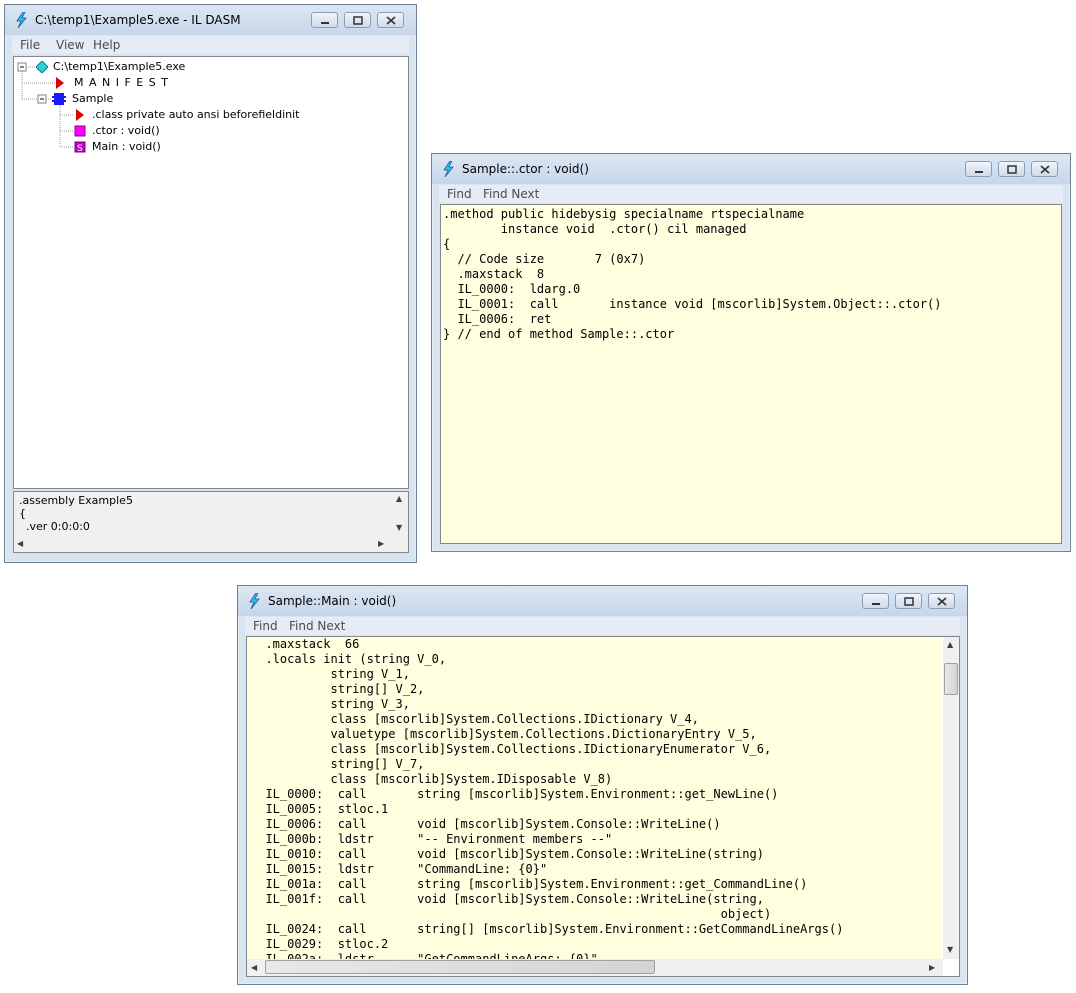  Describe the element at coordinates (22, 513) in the screenshot. I see `info-line-2: {` at that location.